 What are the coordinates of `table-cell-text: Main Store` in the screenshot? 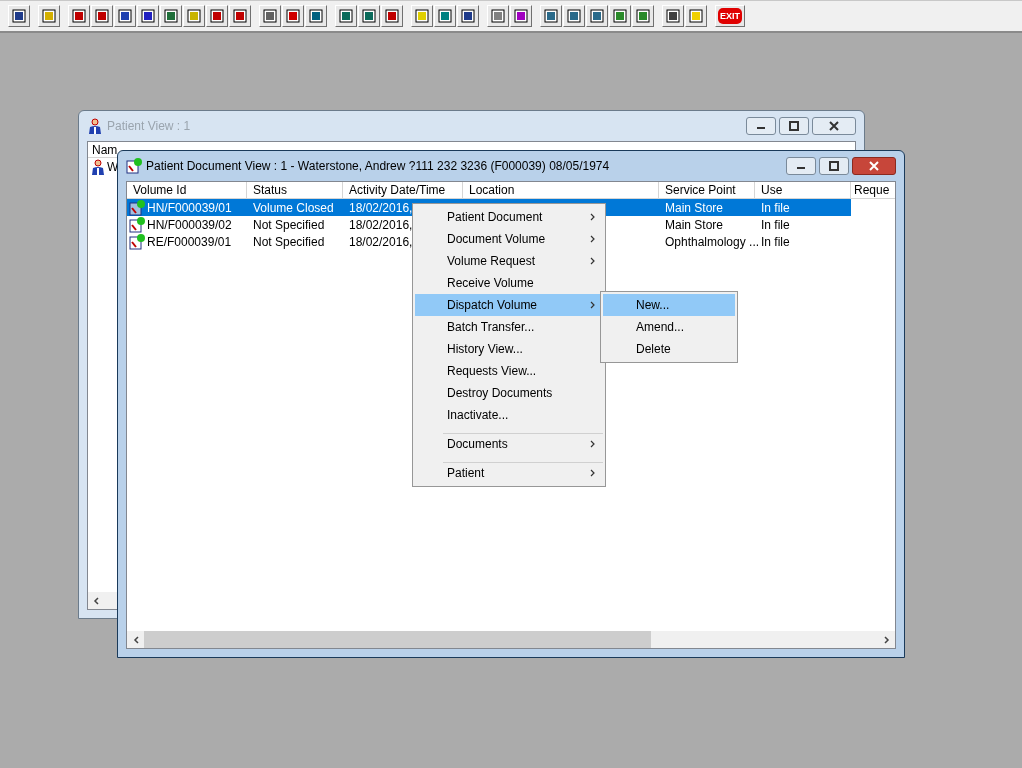 It's located at (694, 224).